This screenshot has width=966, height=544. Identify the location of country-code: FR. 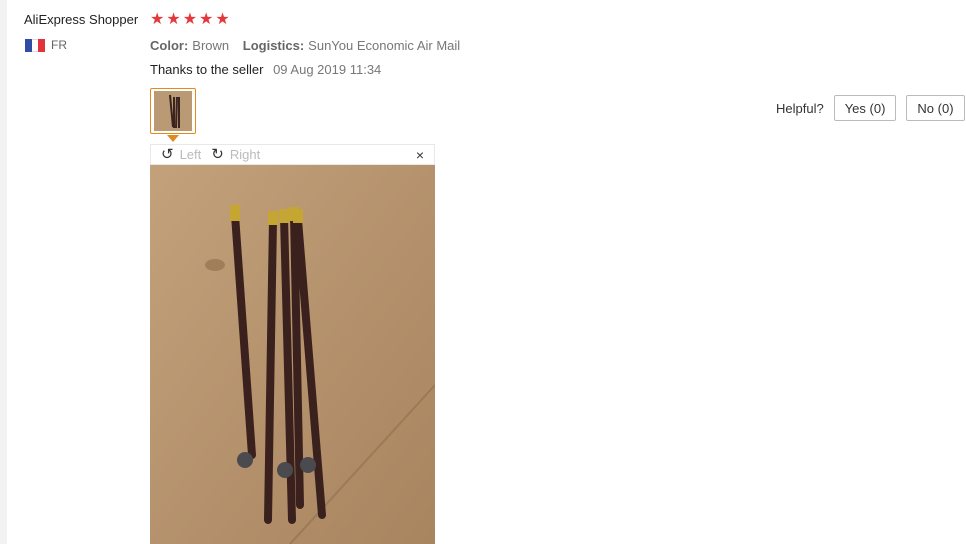
(59, 45).